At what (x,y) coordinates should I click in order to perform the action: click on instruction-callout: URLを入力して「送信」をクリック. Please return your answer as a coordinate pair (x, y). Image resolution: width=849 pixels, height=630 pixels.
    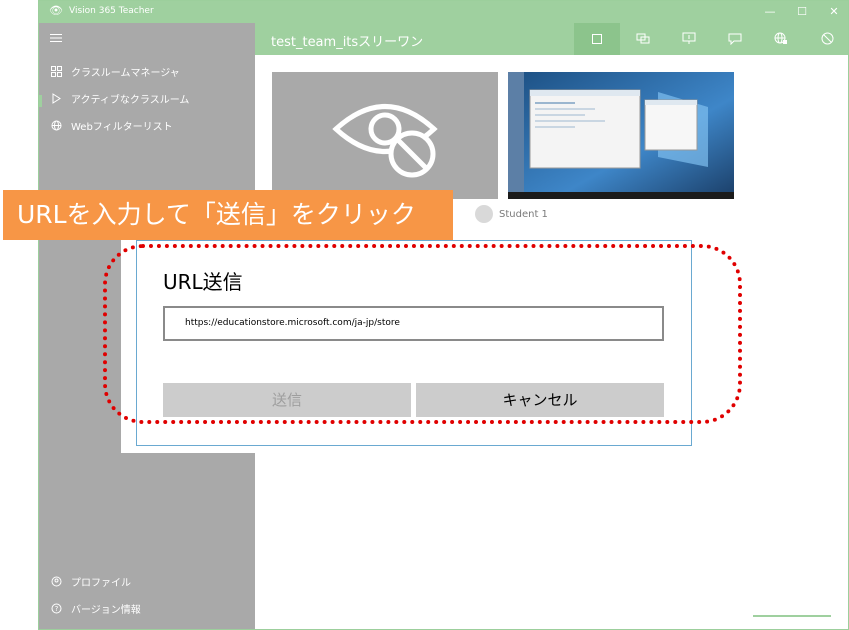
    Looking at the image, I should click on (228, 215).